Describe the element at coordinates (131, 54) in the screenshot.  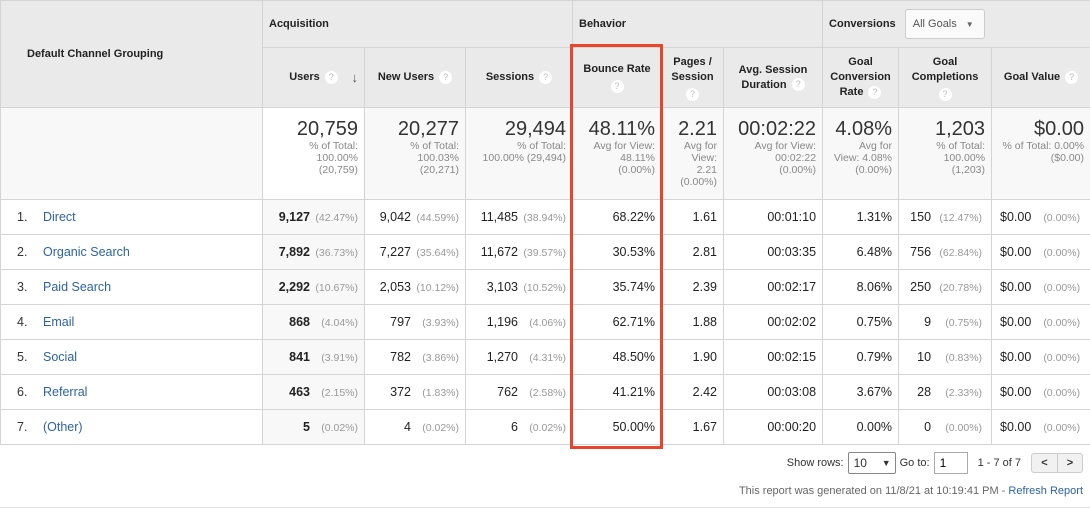
I see `dimension-header: Default Channel Grouping` at that location.